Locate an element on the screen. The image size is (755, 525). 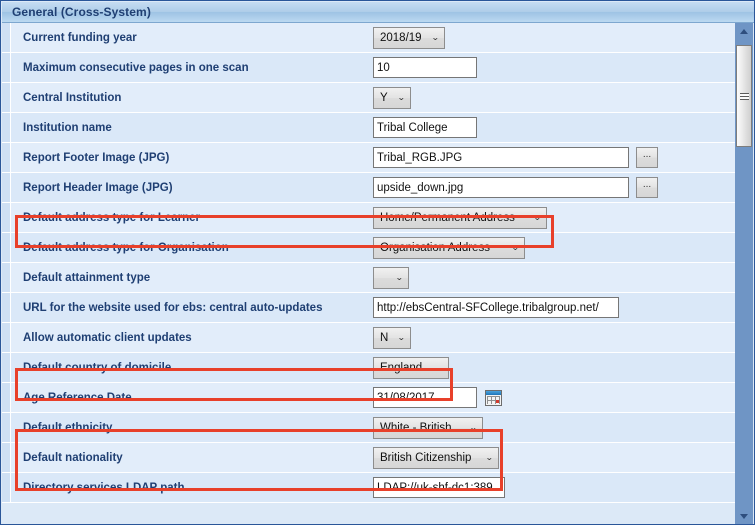
setting-dropdown: White - British ⌄ is located at coordinates (428, 427).